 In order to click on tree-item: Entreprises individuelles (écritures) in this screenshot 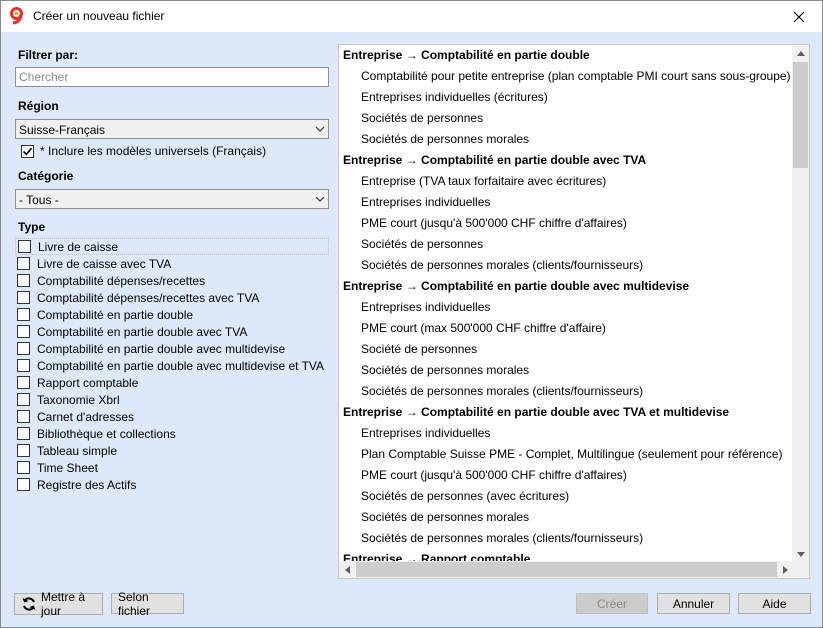, I will do `click(454, 97)`.